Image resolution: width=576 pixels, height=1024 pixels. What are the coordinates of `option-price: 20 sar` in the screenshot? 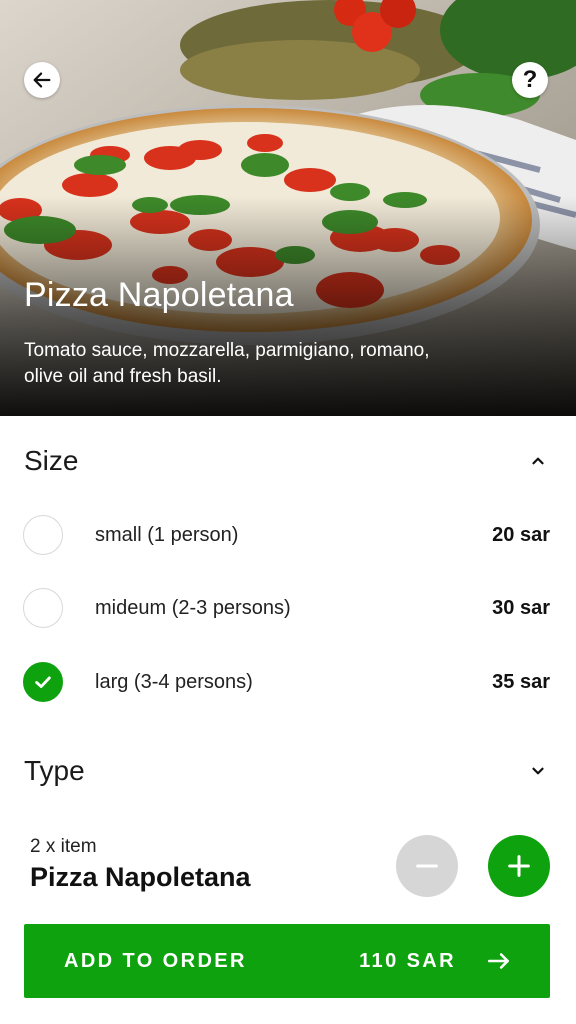 It's located at (521, 534).